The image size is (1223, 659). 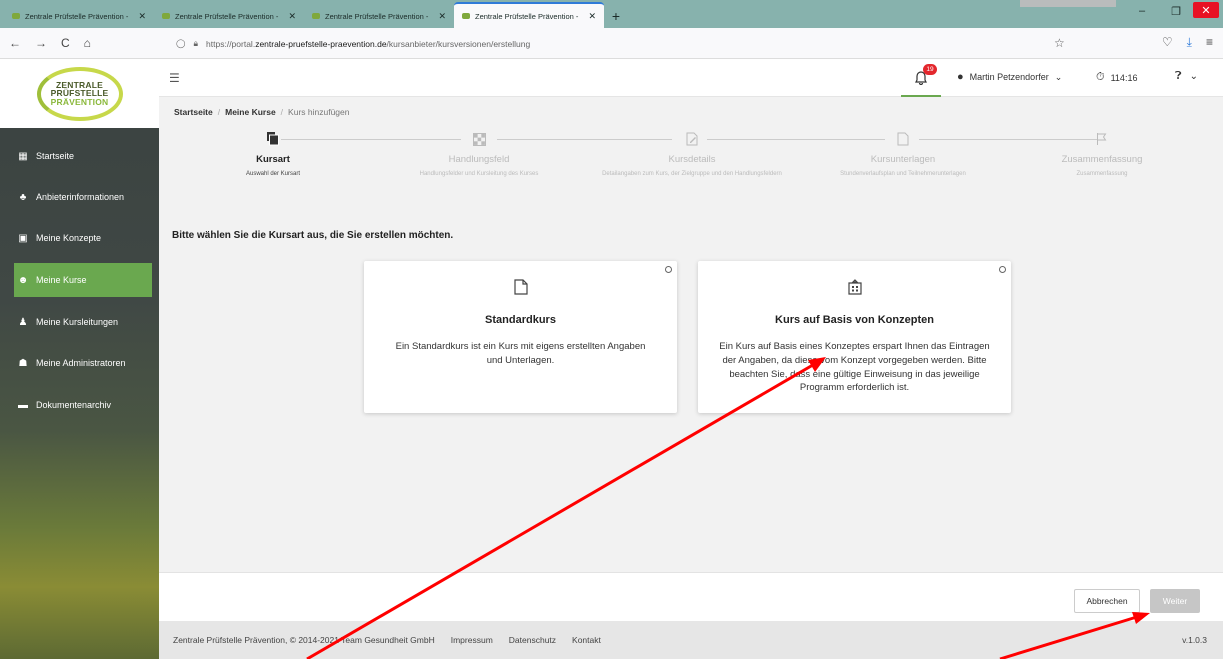 What do you see at coordinates (79, 16) in the screenshot?
I see `browser-tab-1: Zentrale Prüfstelle Prävention - ✕` at bounding box center [79, 16].